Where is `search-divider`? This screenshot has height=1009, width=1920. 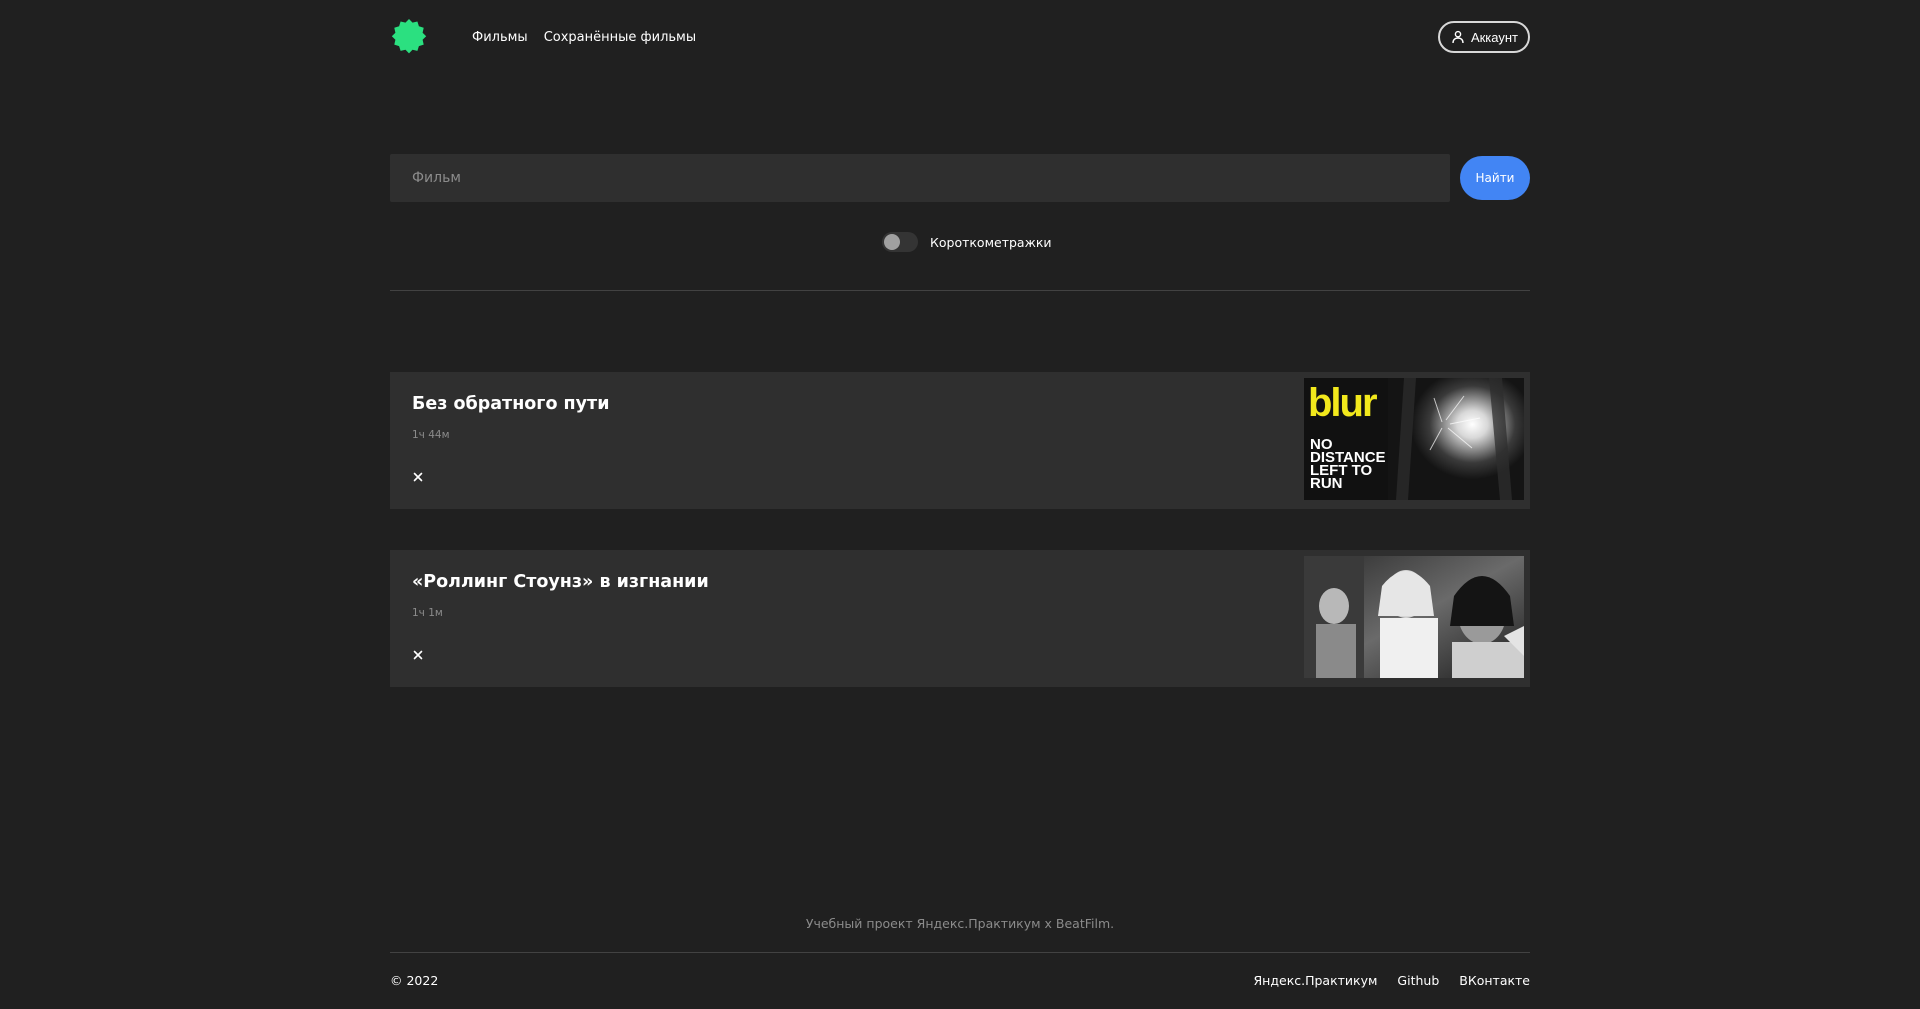 search-divider is located at coordinates (960, 290).